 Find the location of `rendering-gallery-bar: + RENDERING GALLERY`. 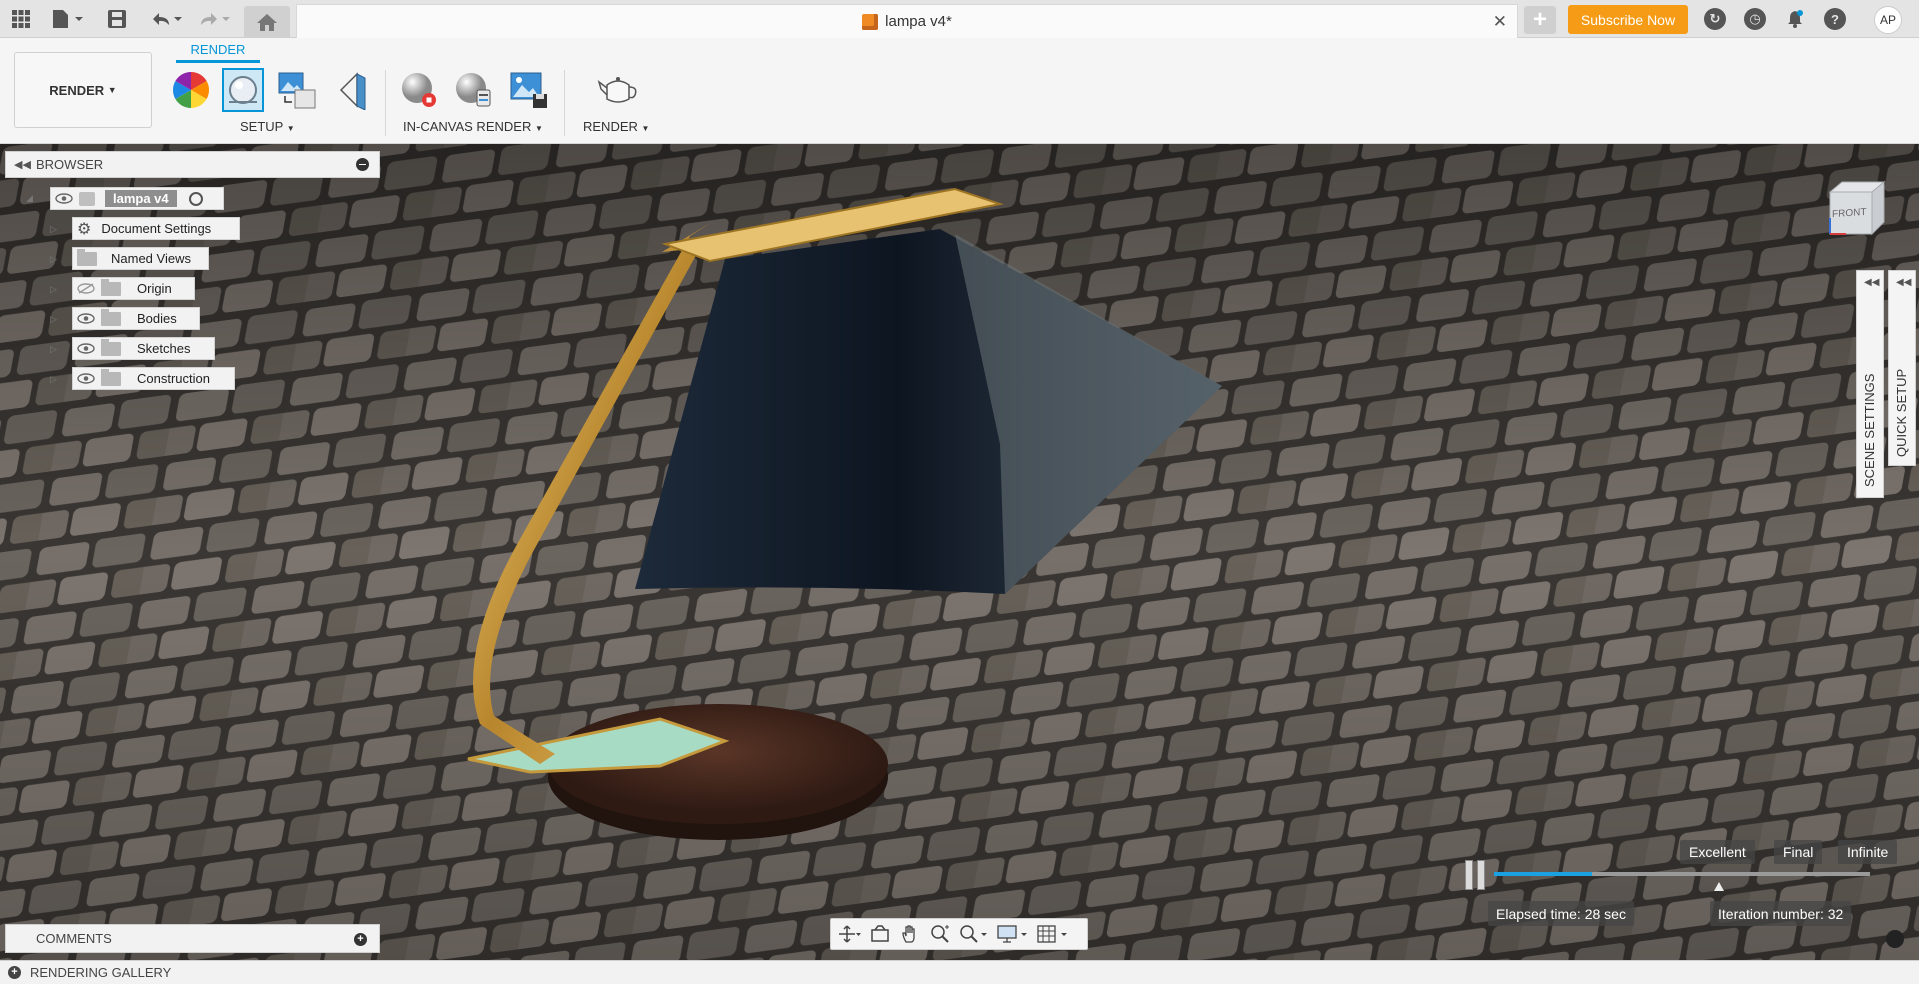

rendering-gallery-bar: + RENDERING GALLERY is located at coordinates (959, 972).